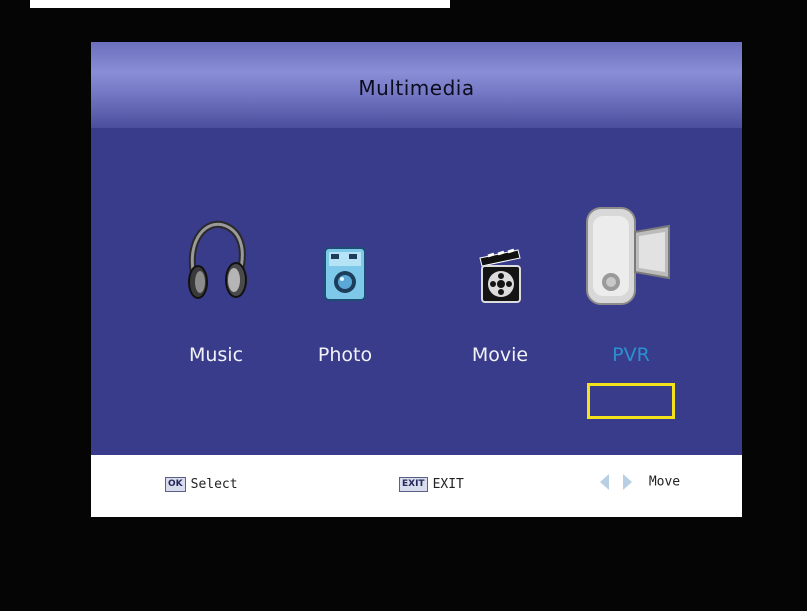  I want to click on menu-item-photo: Photo, so click(345, 283).